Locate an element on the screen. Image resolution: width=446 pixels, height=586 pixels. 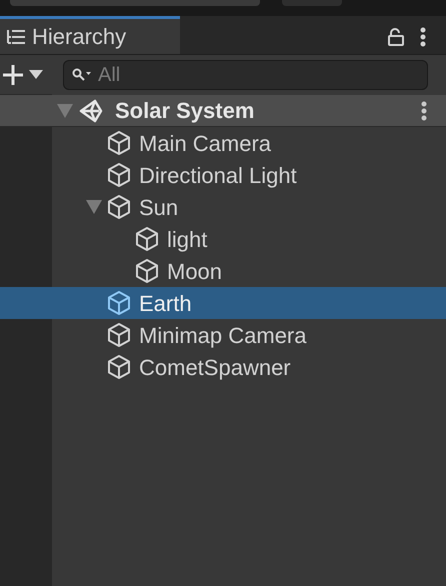
hierarchy-list-icon is located at coordinates (16, 36).